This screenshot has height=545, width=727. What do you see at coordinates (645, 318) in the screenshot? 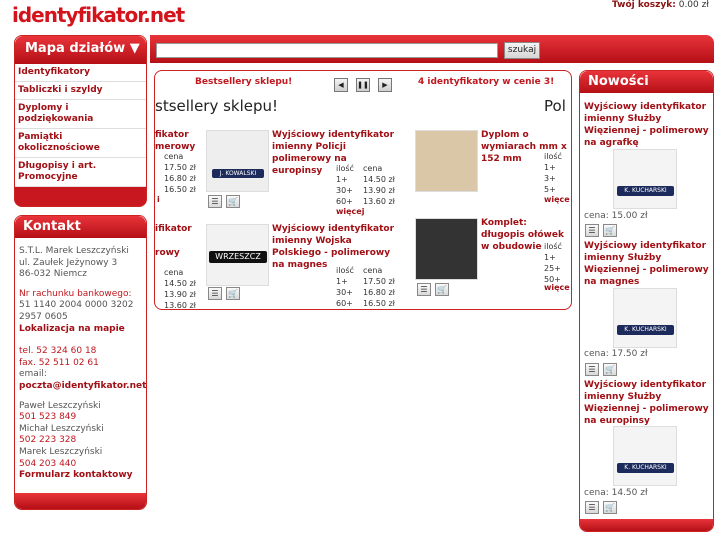
I see `news-item-2-image: K. KUCHARSKI` at bounding box center [645, 318].